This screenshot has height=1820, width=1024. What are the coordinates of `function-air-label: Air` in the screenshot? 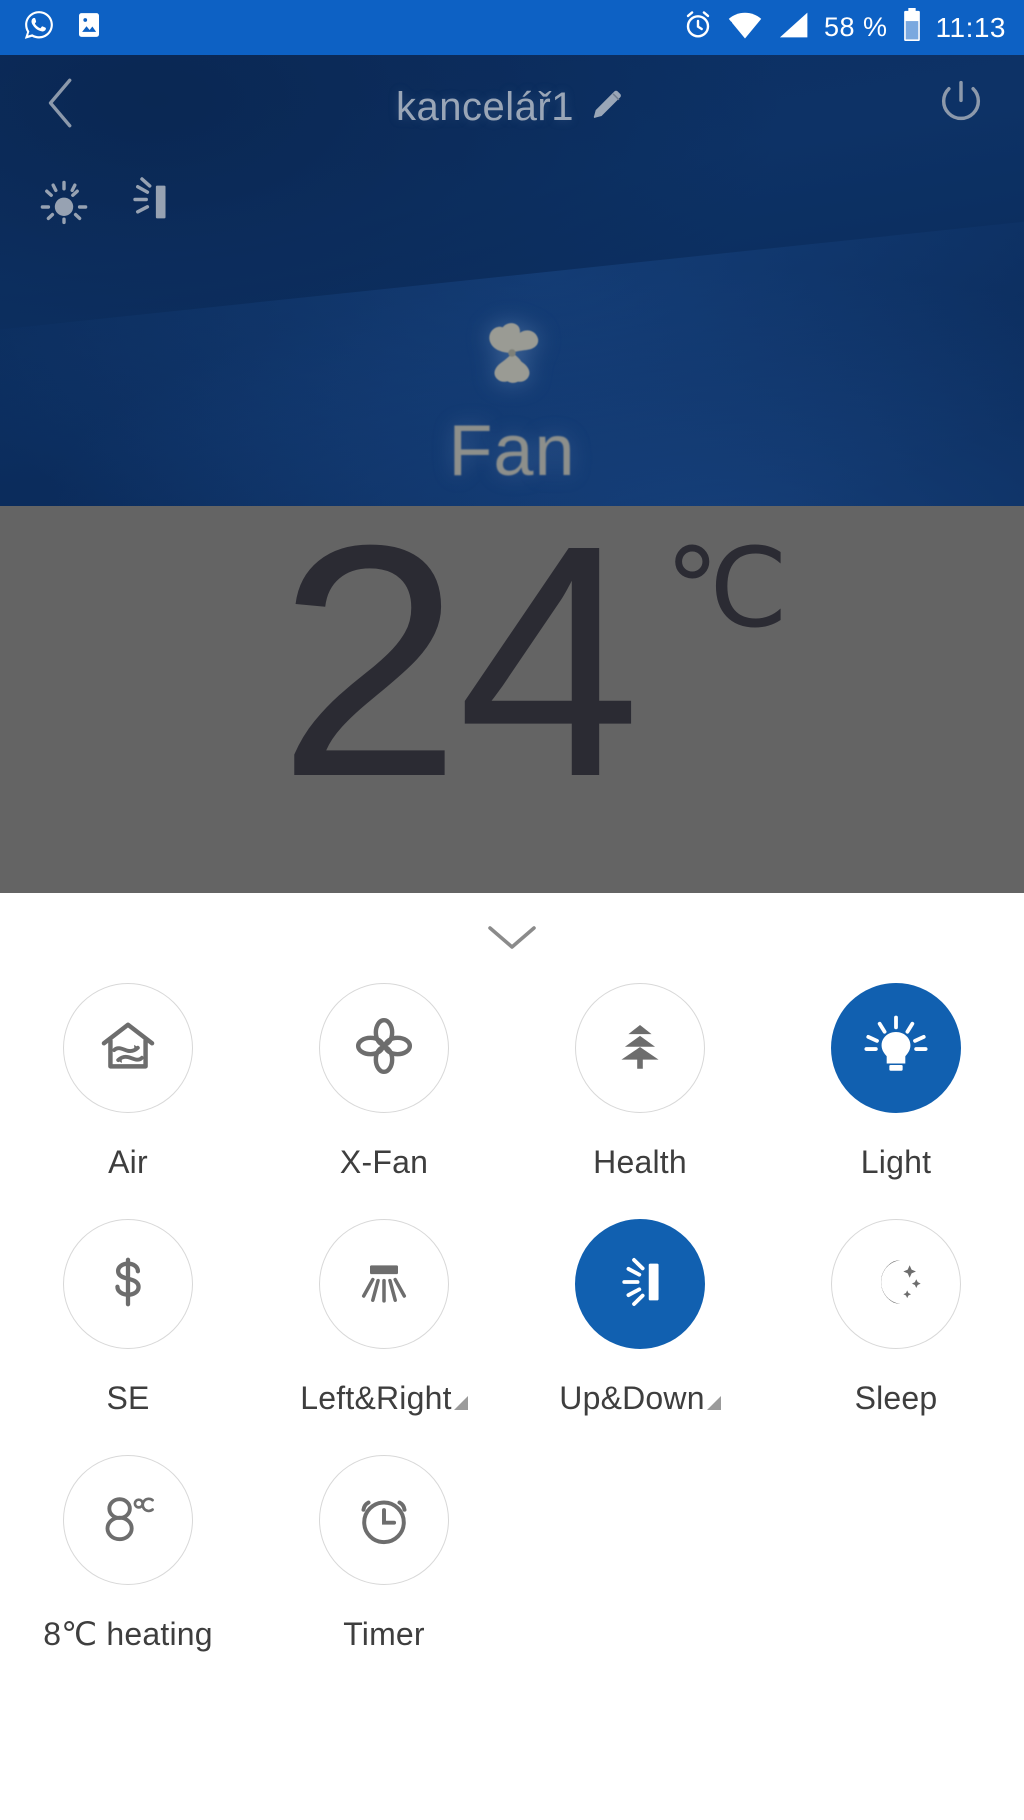 It's located at (128, 1158).